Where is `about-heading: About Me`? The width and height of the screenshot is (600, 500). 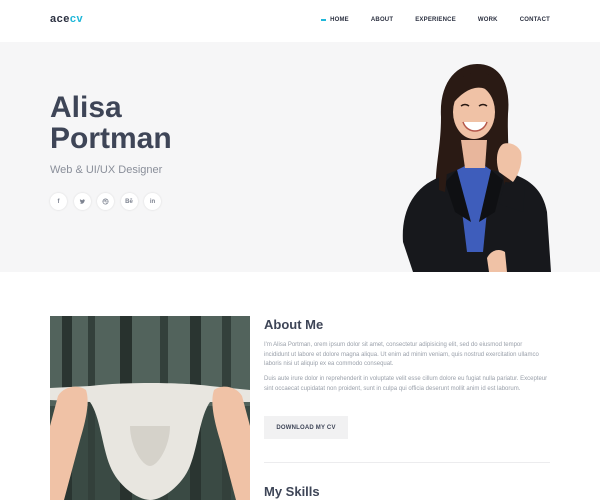
about-heading: About Me is located at coordinates (294, 324).